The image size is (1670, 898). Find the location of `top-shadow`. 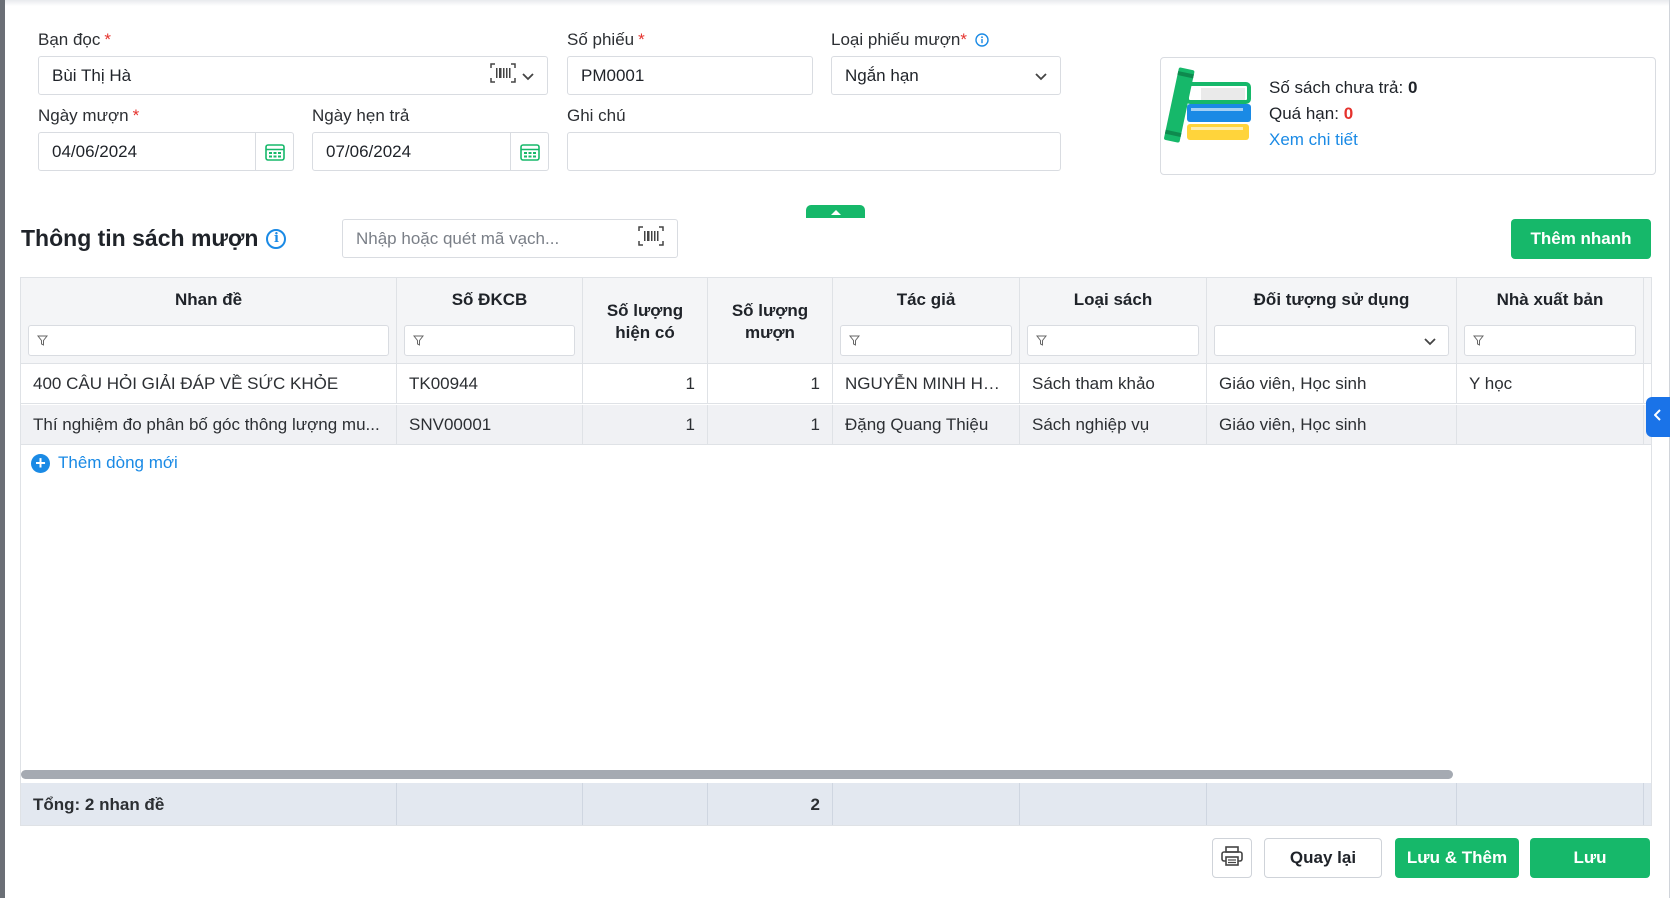

top-shadow is located at coordinates (837, 3).